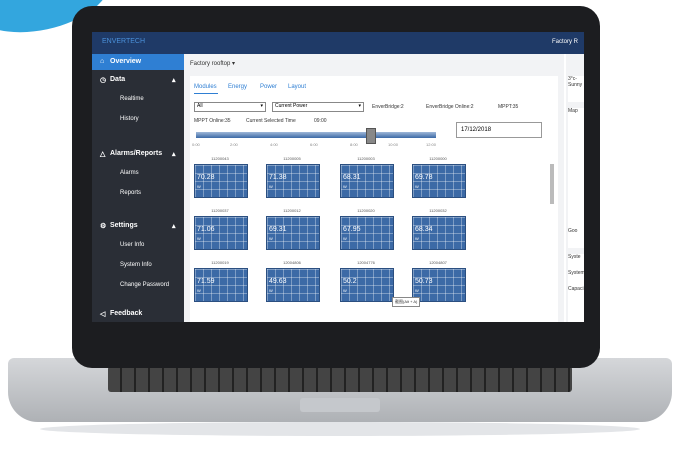  Describe the element at coordinates (206, 93) in the screenshot. I see `active-tab-indicator` at that location.